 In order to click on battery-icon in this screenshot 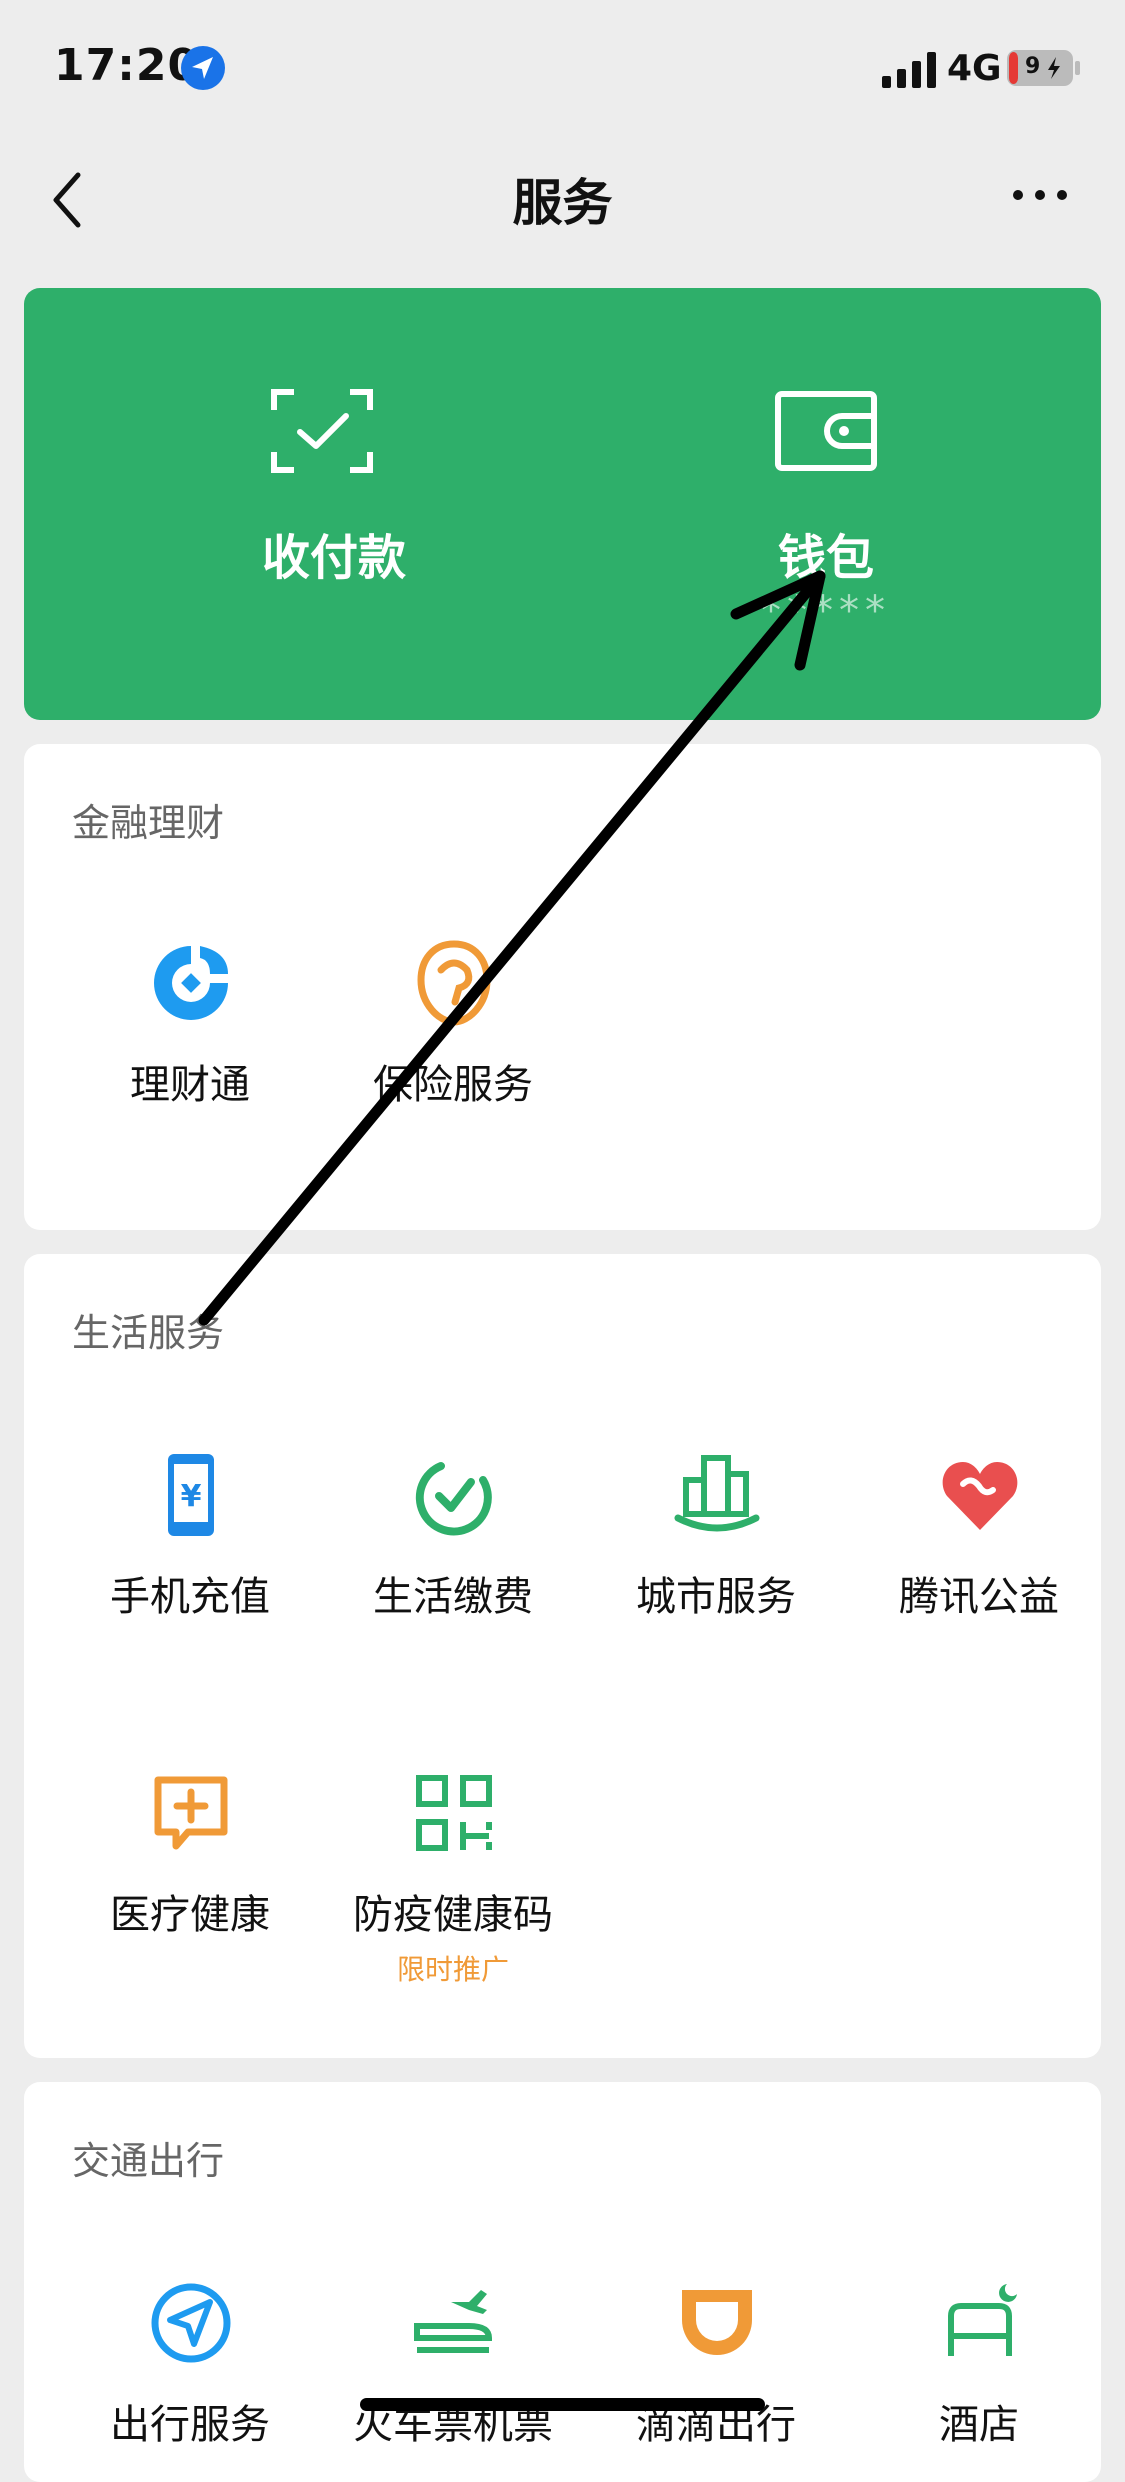, I will do `click(1043, 68)`.